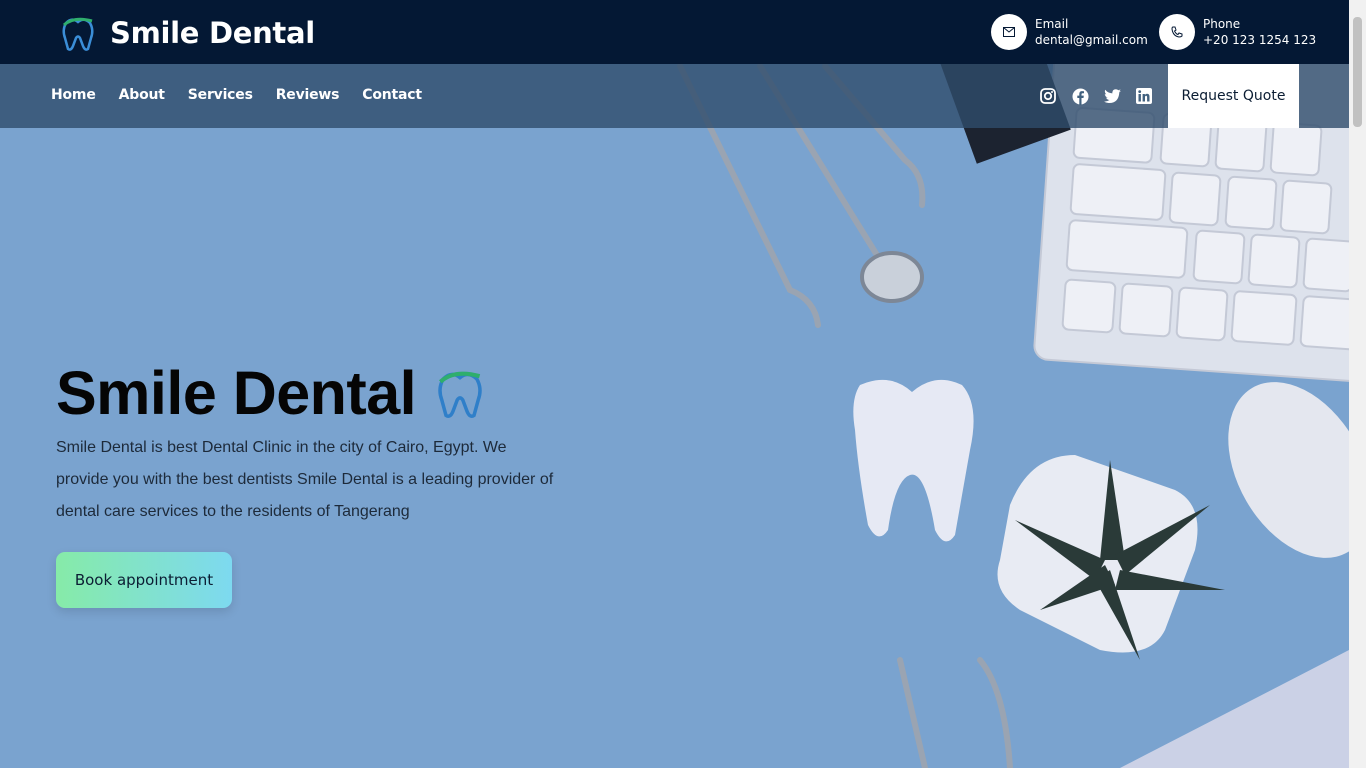  What do you see at coordinates (1080, 96) in the screenshot?
I see `facebook-icon` at bounding box center [1080, 96].